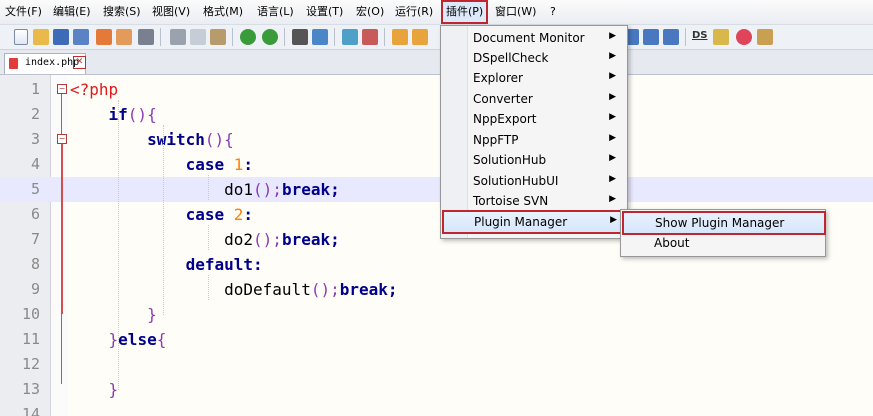  What do you see at coordinates (535, 222) in the screenshot?
I see `menu-item-plugin-manager: Plugin Manager ▶` at bounding box center [535, 222].